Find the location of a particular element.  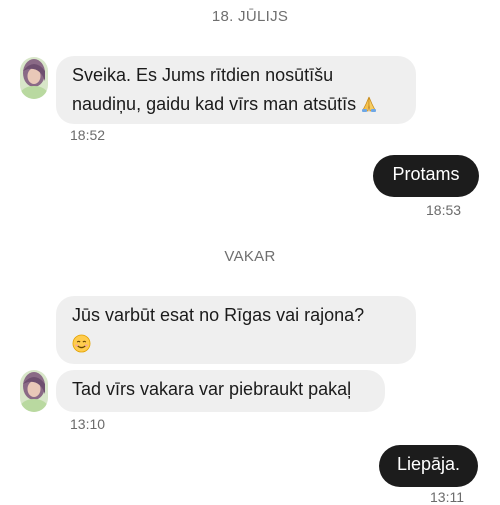

message-text: naudiņu, gaidu kad vīrs man atsūtīs is located at coordinates (214, 104).